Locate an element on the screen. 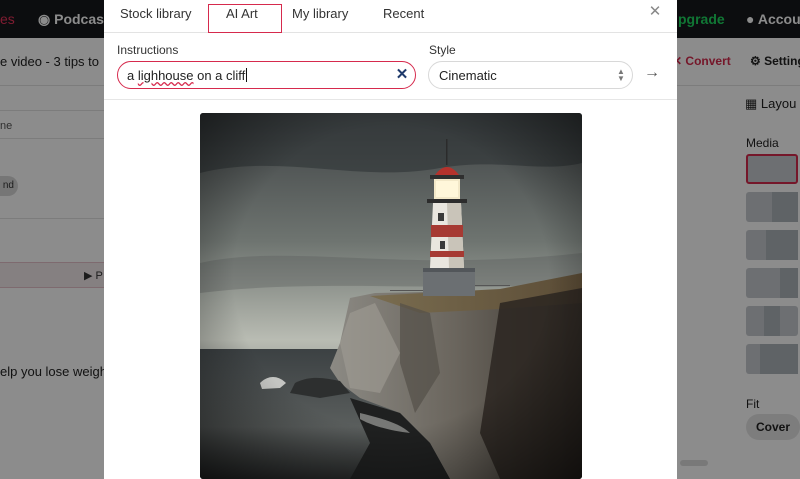 The width and height of the screenshot is (800, 479). tab-recent: Recent is located at coordinates (403, 13).